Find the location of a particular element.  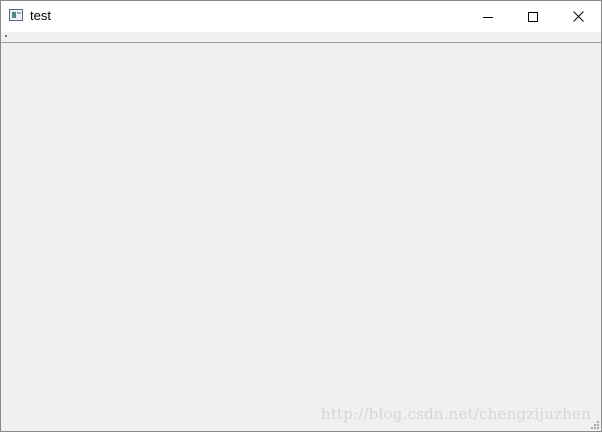

minimize-button is located at coordinates (488, 16).